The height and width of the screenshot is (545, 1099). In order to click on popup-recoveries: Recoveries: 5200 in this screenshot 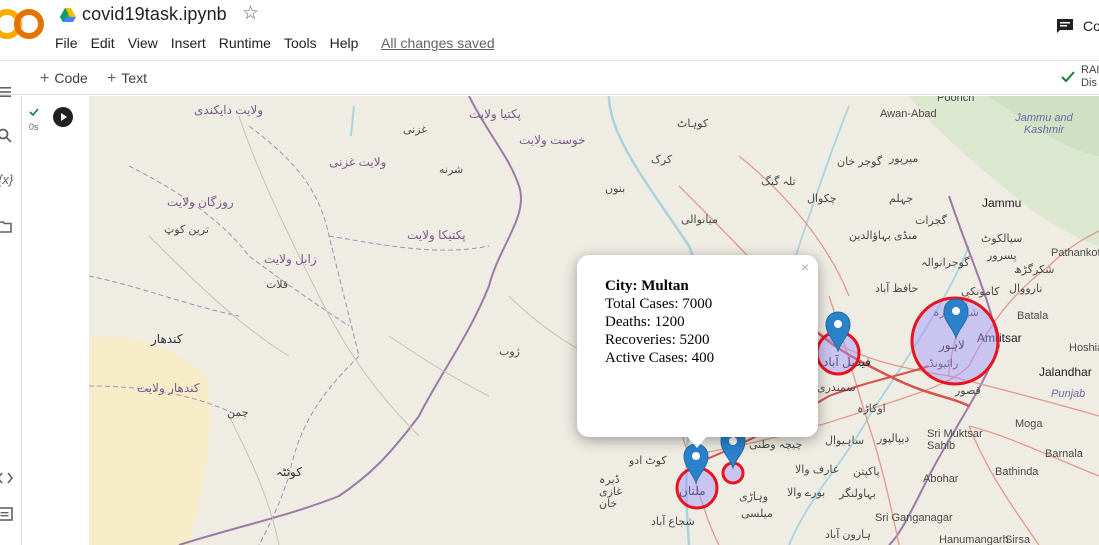, I will do `click(657, 340)`.